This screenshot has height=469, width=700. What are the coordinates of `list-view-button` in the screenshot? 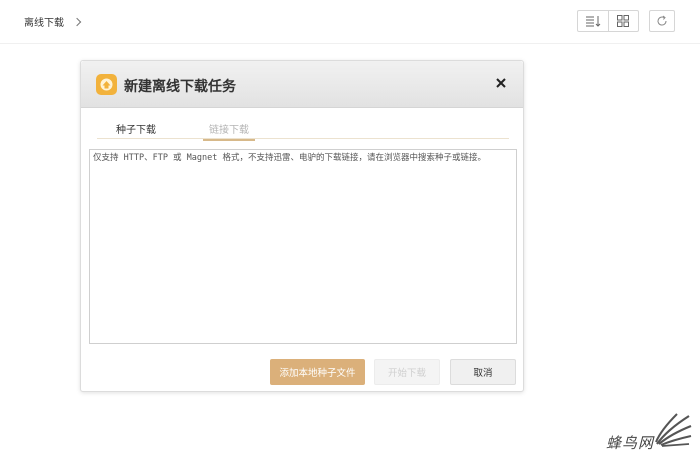 It's located at (593, 21).